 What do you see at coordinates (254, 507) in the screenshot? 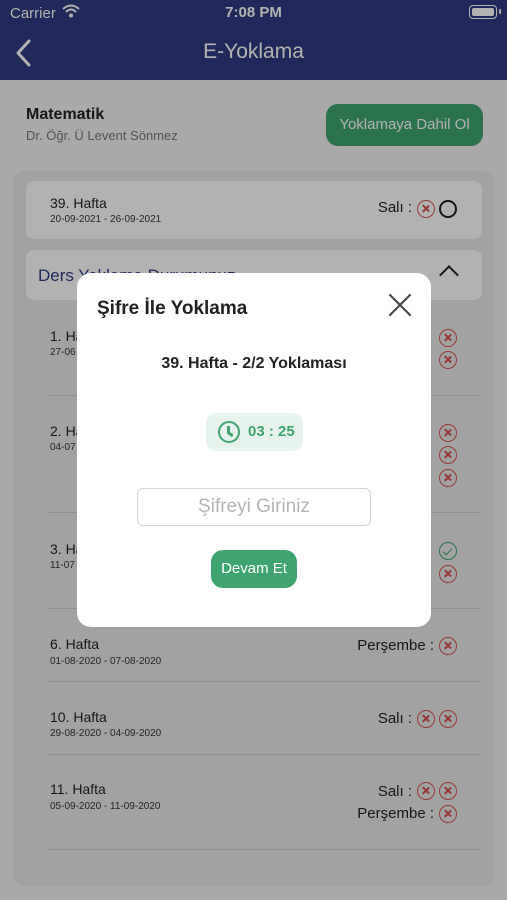
I see `password-input` at bounding box center [254, 507].